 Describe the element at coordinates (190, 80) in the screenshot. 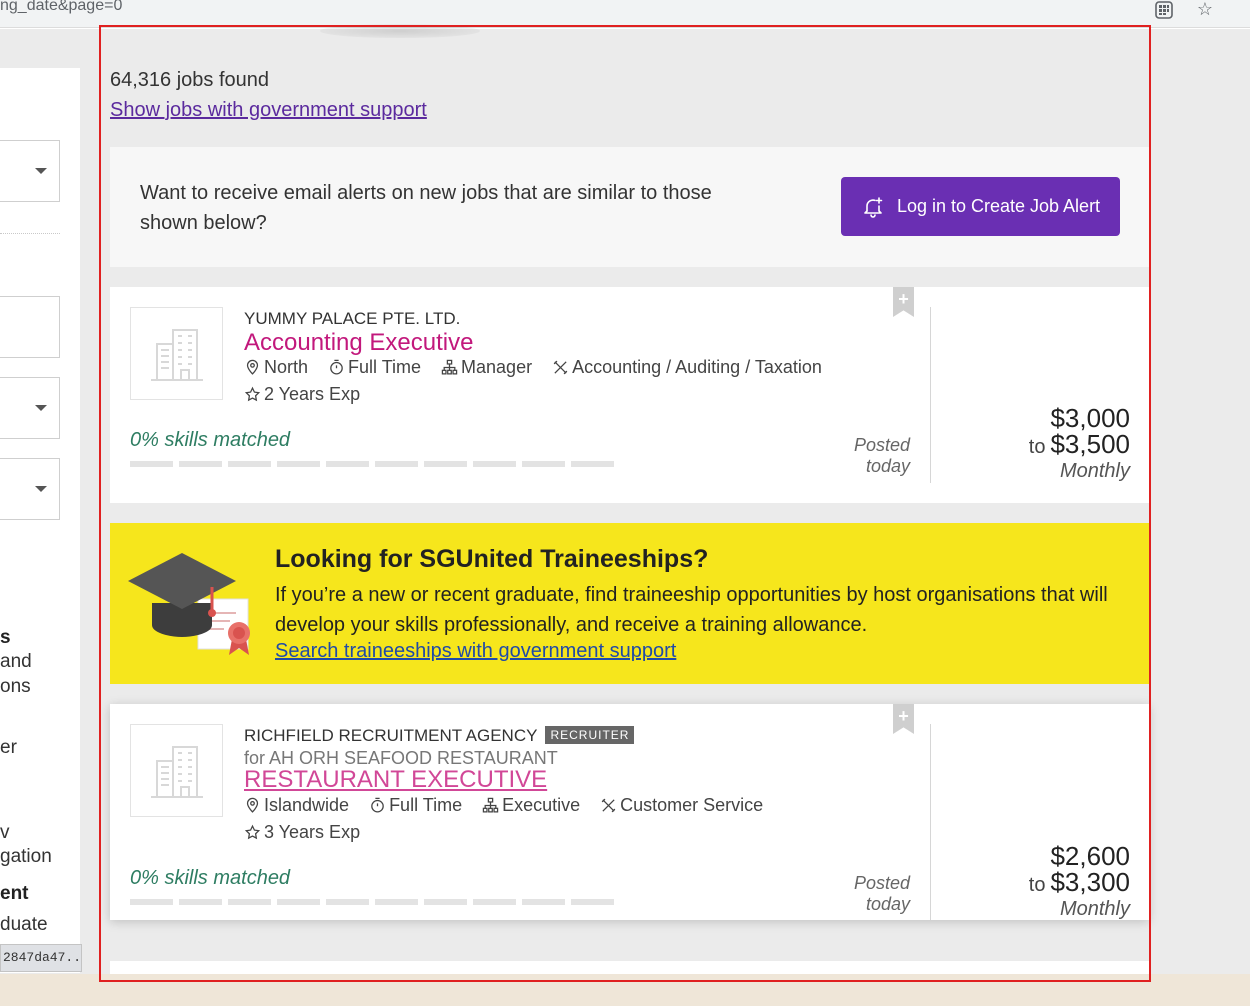

I see `jobs-found-count: 64,316 jobs found` at that location.